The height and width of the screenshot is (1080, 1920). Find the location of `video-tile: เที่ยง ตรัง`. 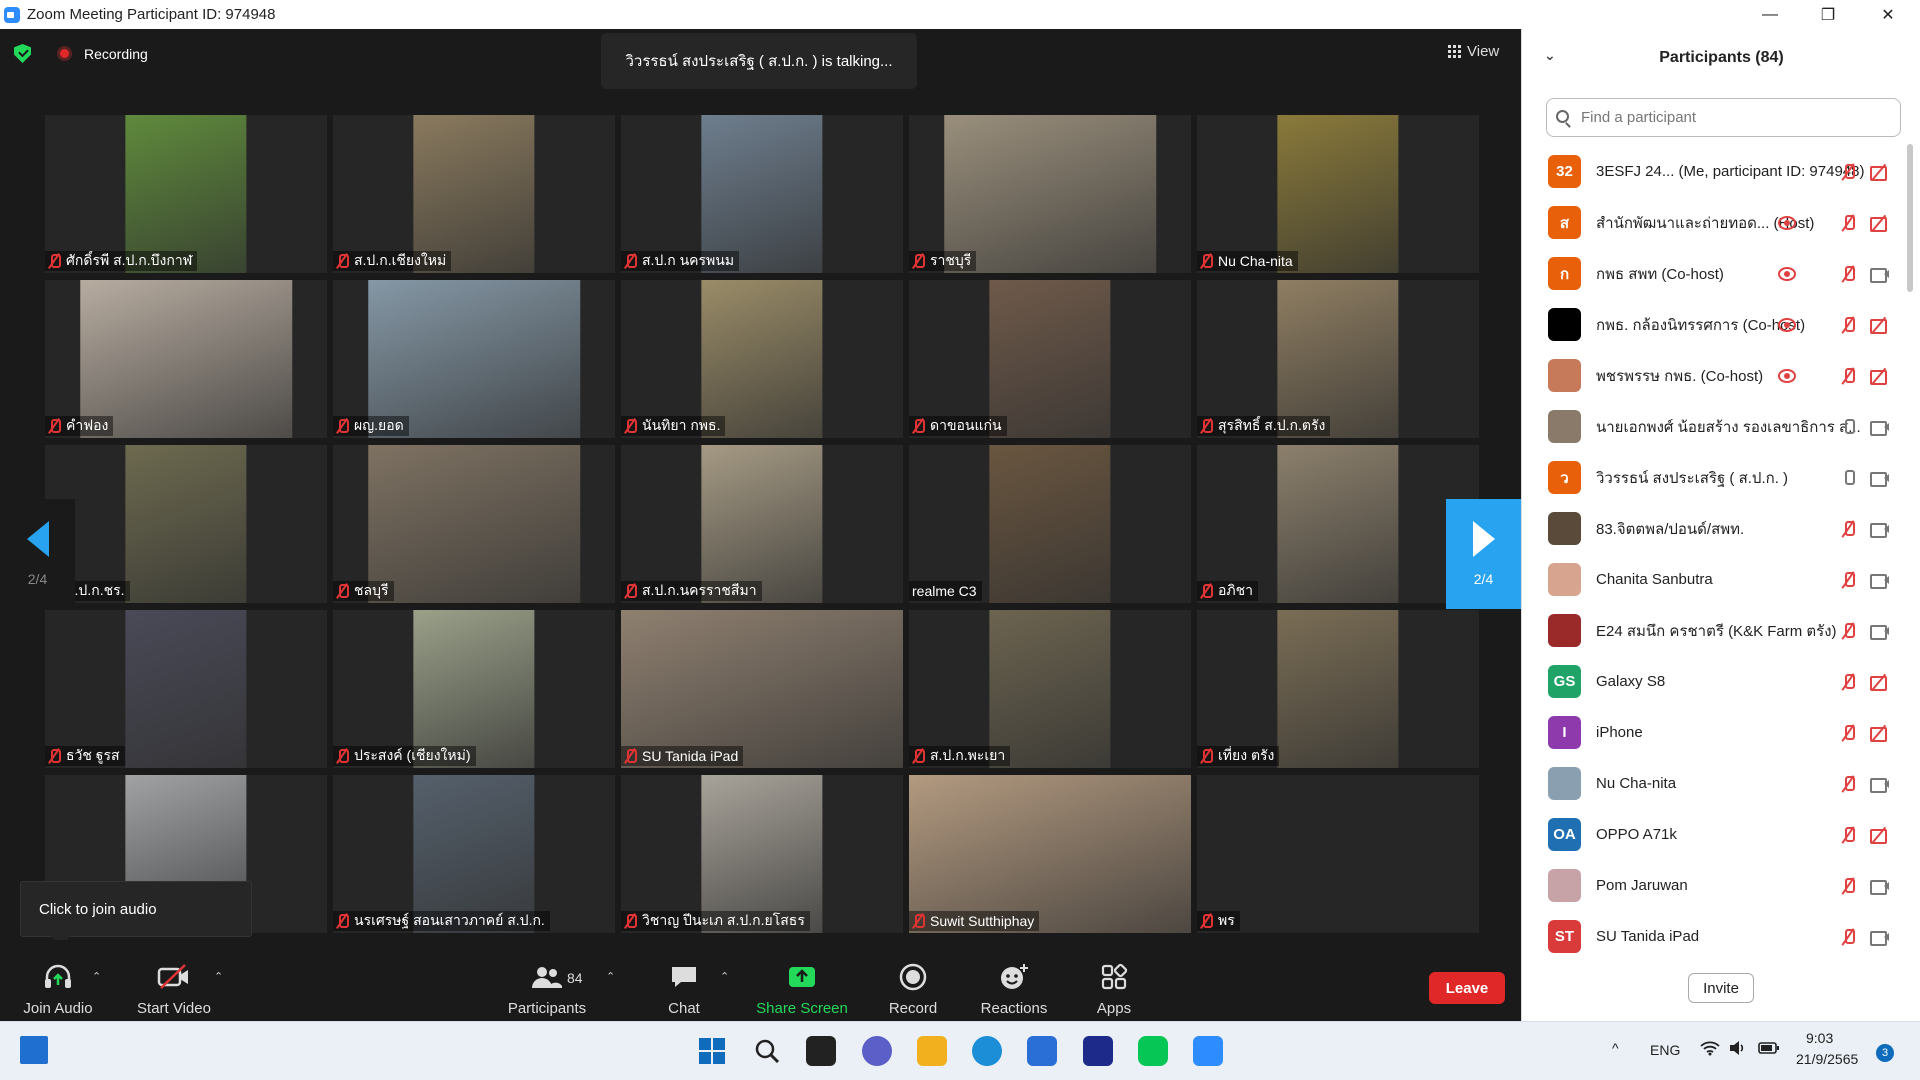

video-tile: เที่ยง ตรัง is located at coordinates (1338, 689).